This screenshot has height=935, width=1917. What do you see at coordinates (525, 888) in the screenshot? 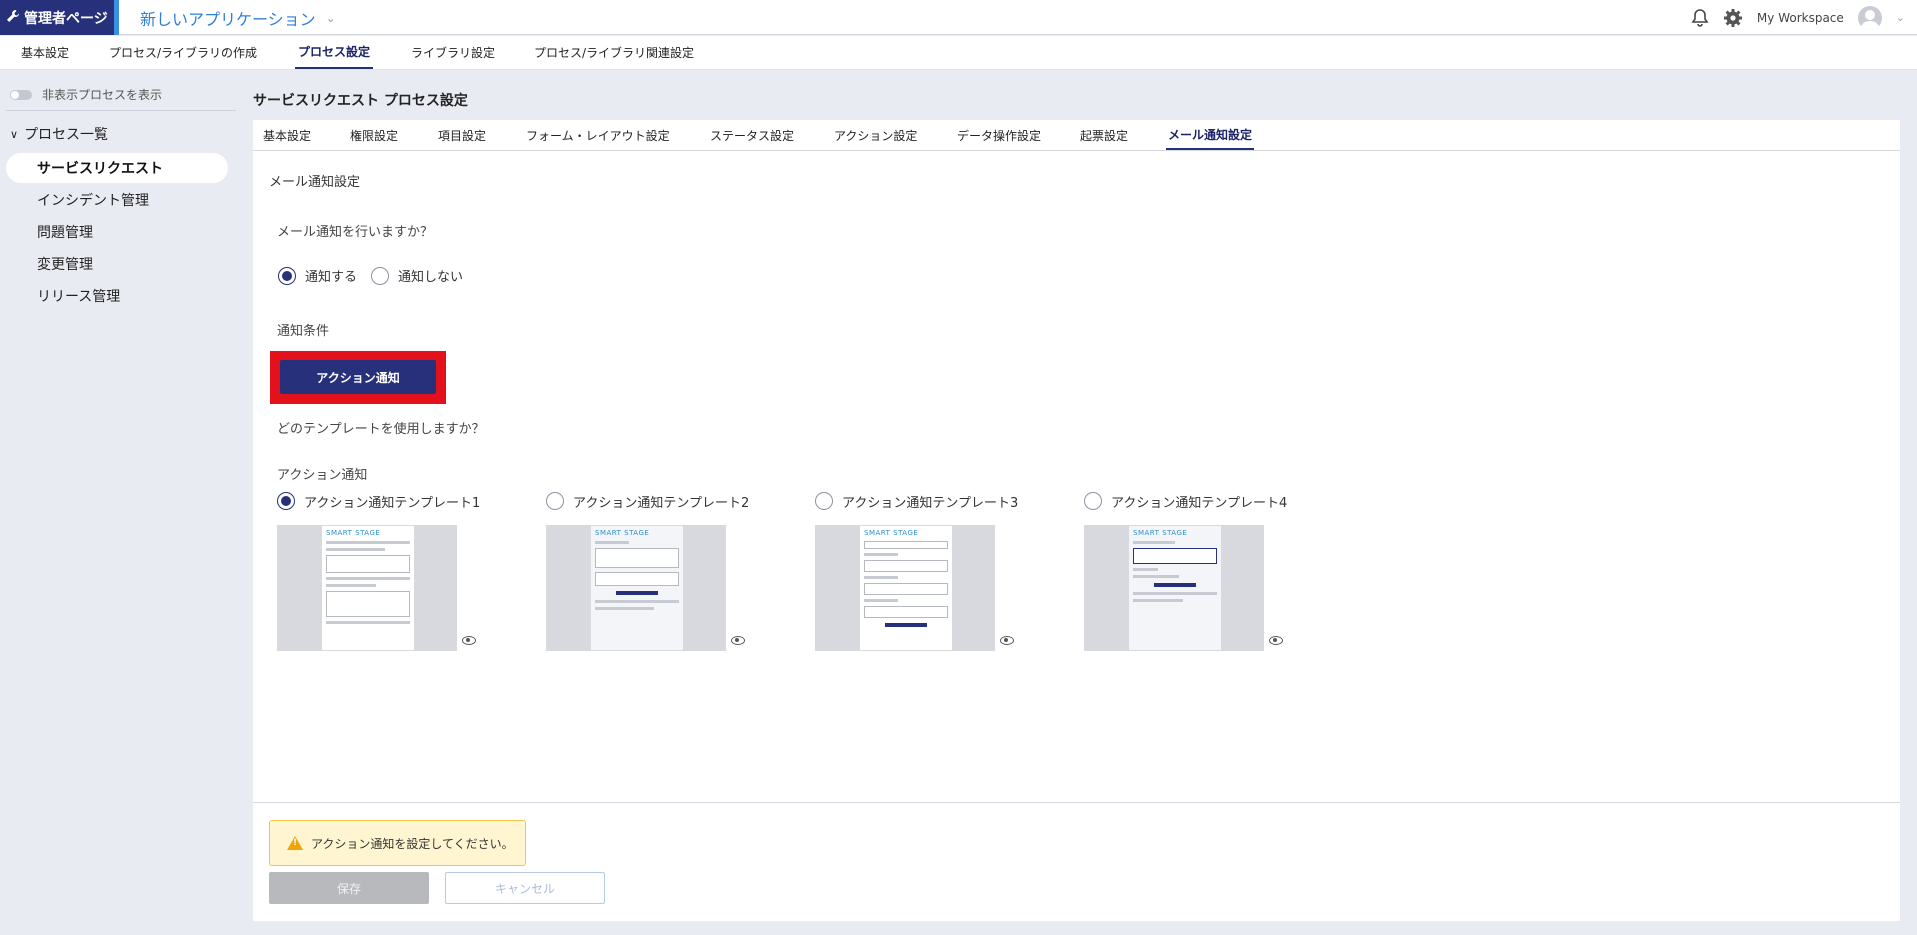
I see `cancel-button: キャンセル` at bounding box center [525, 888].